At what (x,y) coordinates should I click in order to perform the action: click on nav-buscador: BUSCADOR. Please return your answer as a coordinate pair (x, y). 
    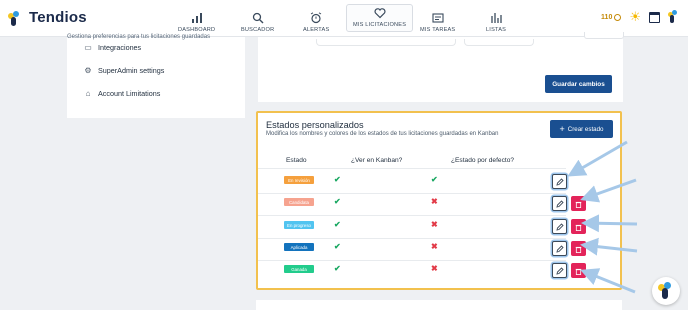
    Looking at the image, I should click on (257, 18).